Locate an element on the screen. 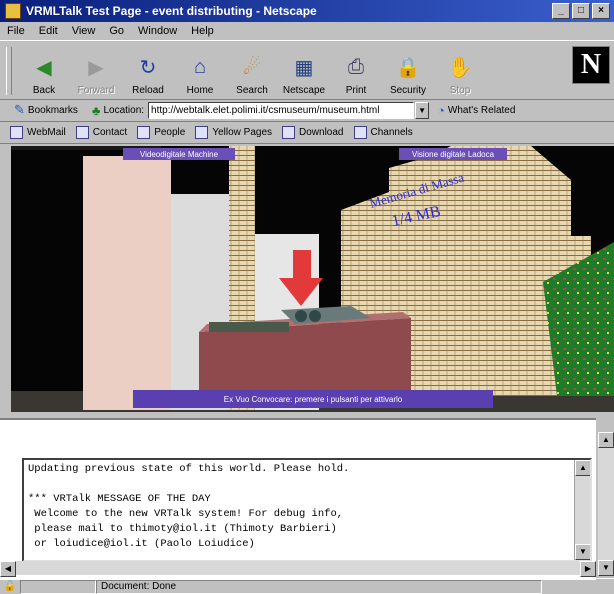  print-button: ⎙ Print is located at coordinates (356, 71).